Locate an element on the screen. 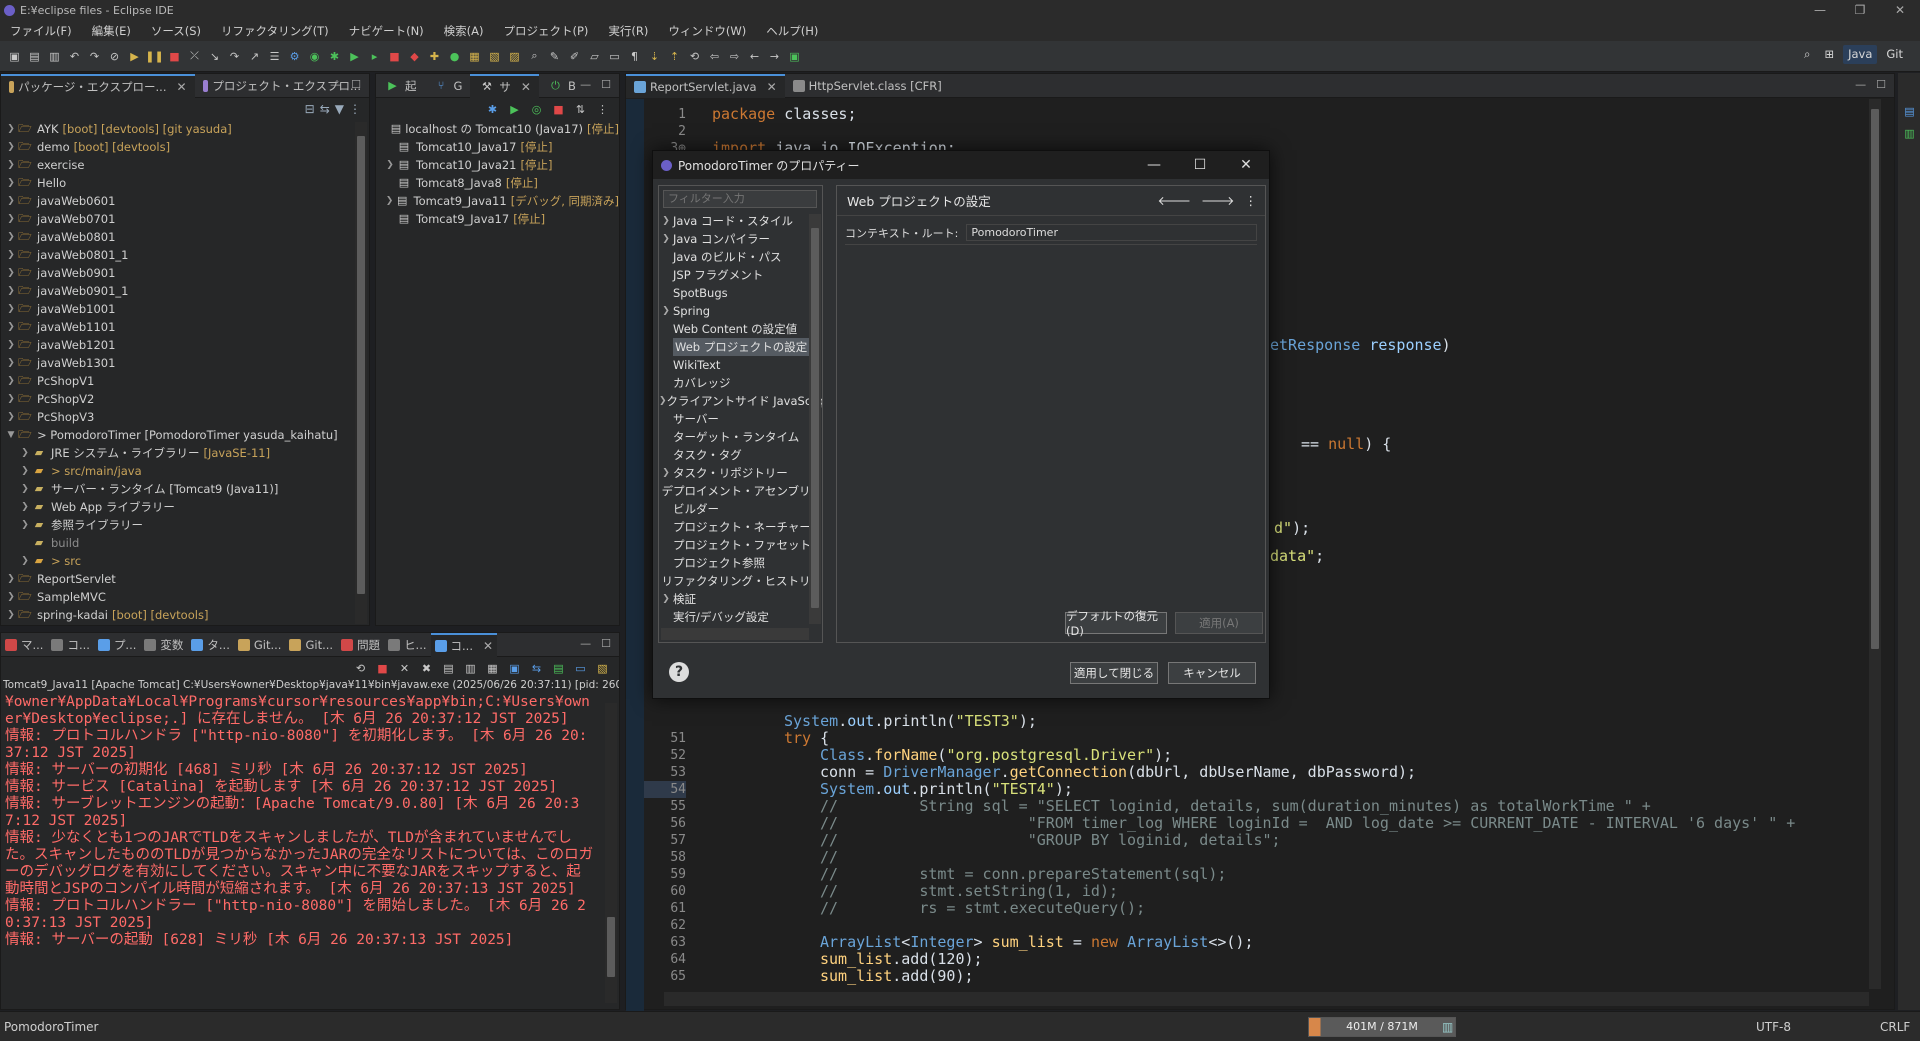  last-edit-icon: ⟲ is located at coordinates (694, 56).